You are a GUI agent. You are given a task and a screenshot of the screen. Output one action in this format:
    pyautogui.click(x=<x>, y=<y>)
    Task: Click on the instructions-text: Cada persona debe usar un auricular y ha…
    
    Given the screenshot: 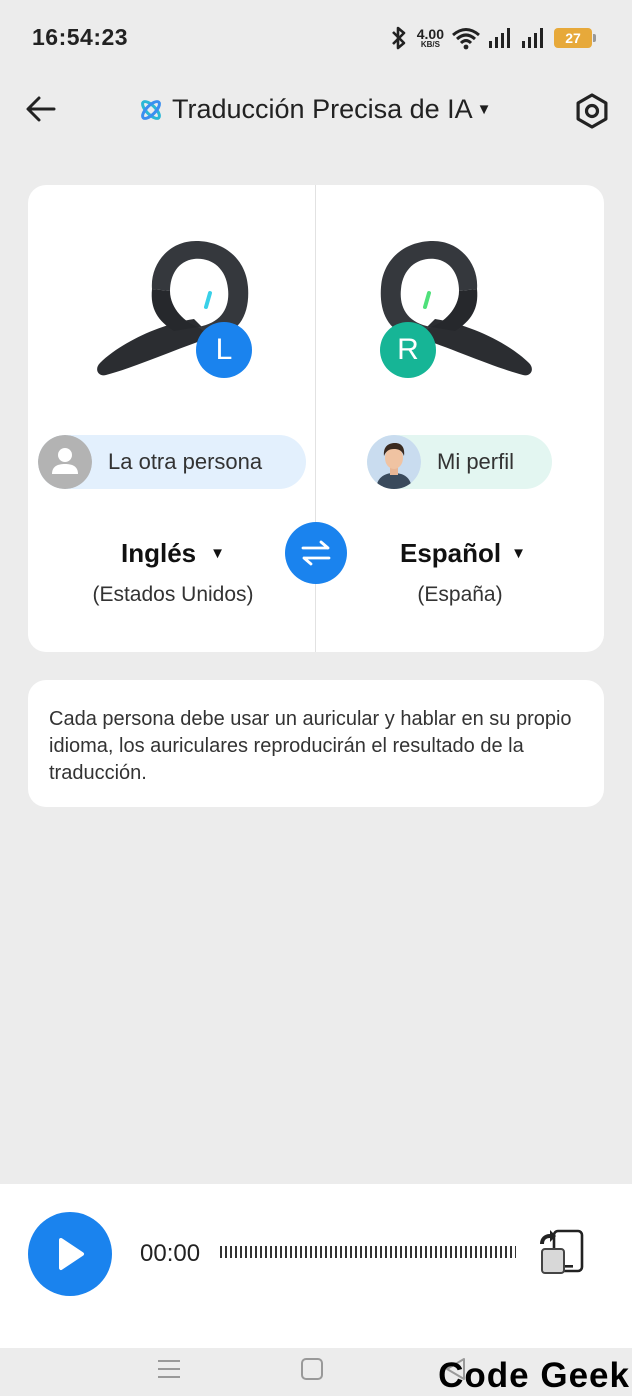 What is the action you would take?
    pyautogui.click(x=316, y=743)
    